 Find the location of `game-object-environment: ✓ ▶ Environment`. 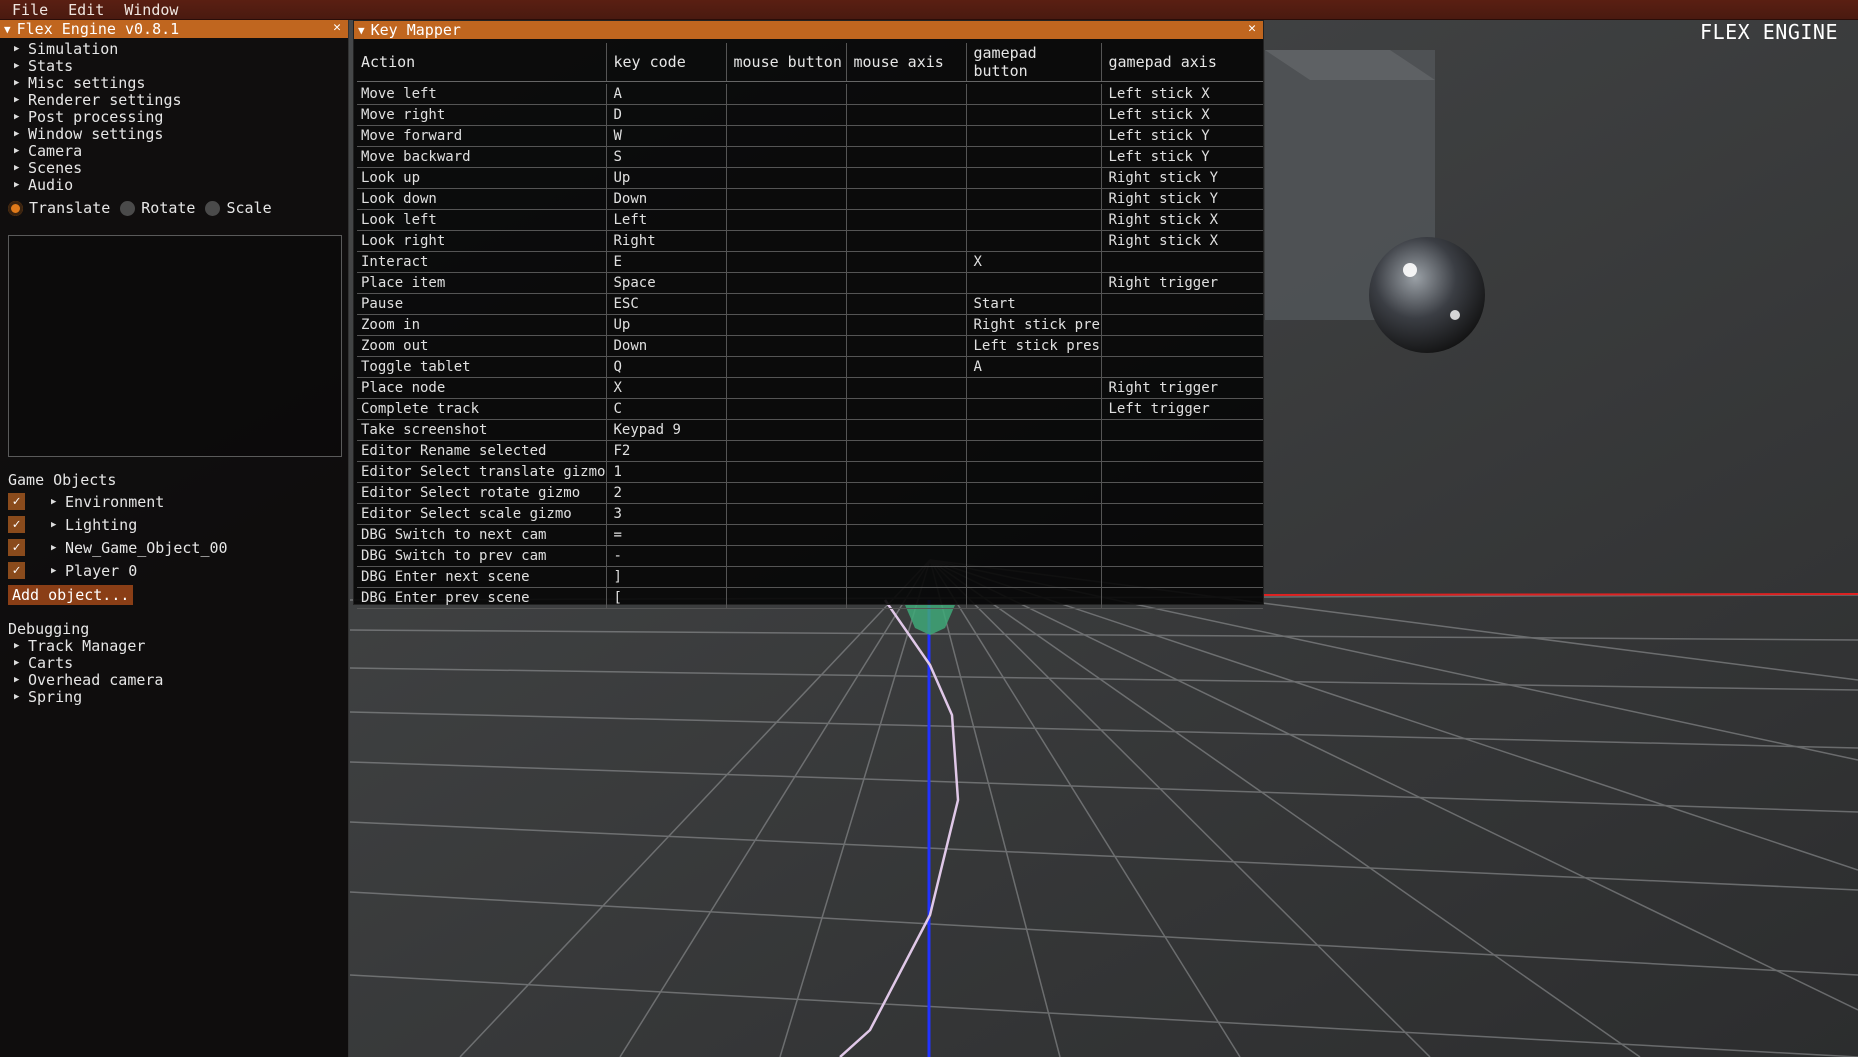

game-object-environment: ✓ ▶ Environment is located at coordinates (174, 501).